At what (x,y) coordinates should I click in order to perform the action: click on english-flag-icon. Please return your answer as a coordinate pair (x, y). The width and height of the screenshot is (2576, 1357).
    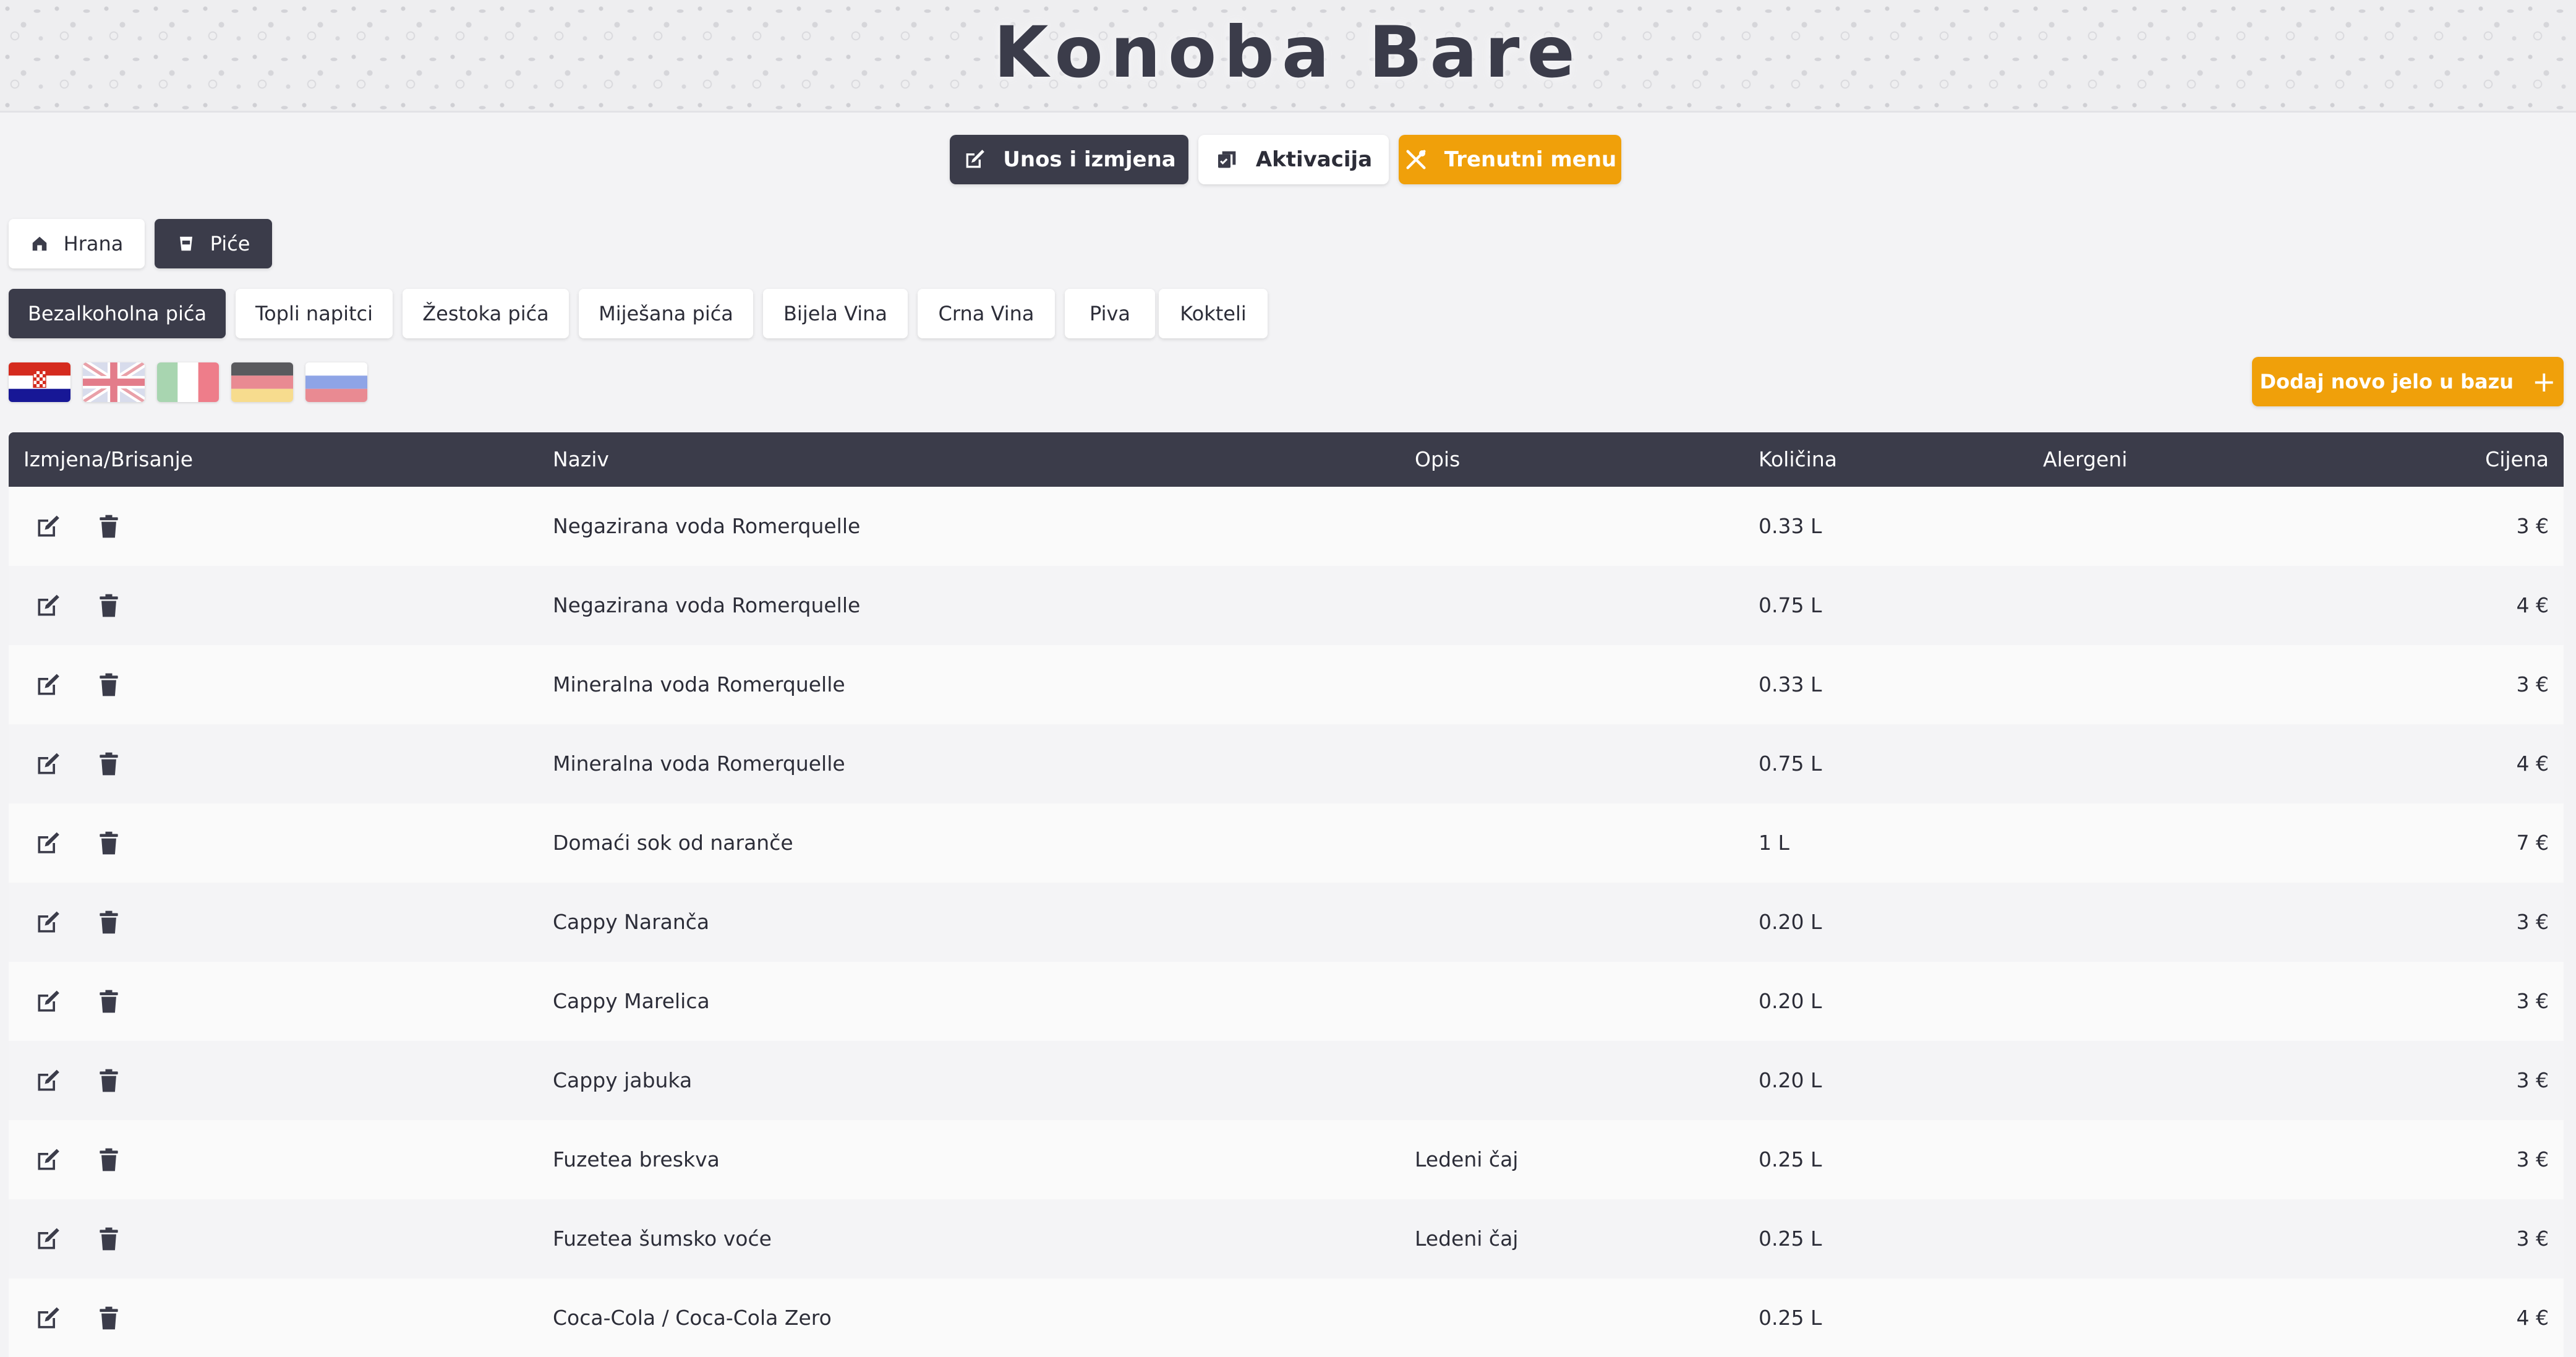
    Looking at the image, I should click on (114, 382).